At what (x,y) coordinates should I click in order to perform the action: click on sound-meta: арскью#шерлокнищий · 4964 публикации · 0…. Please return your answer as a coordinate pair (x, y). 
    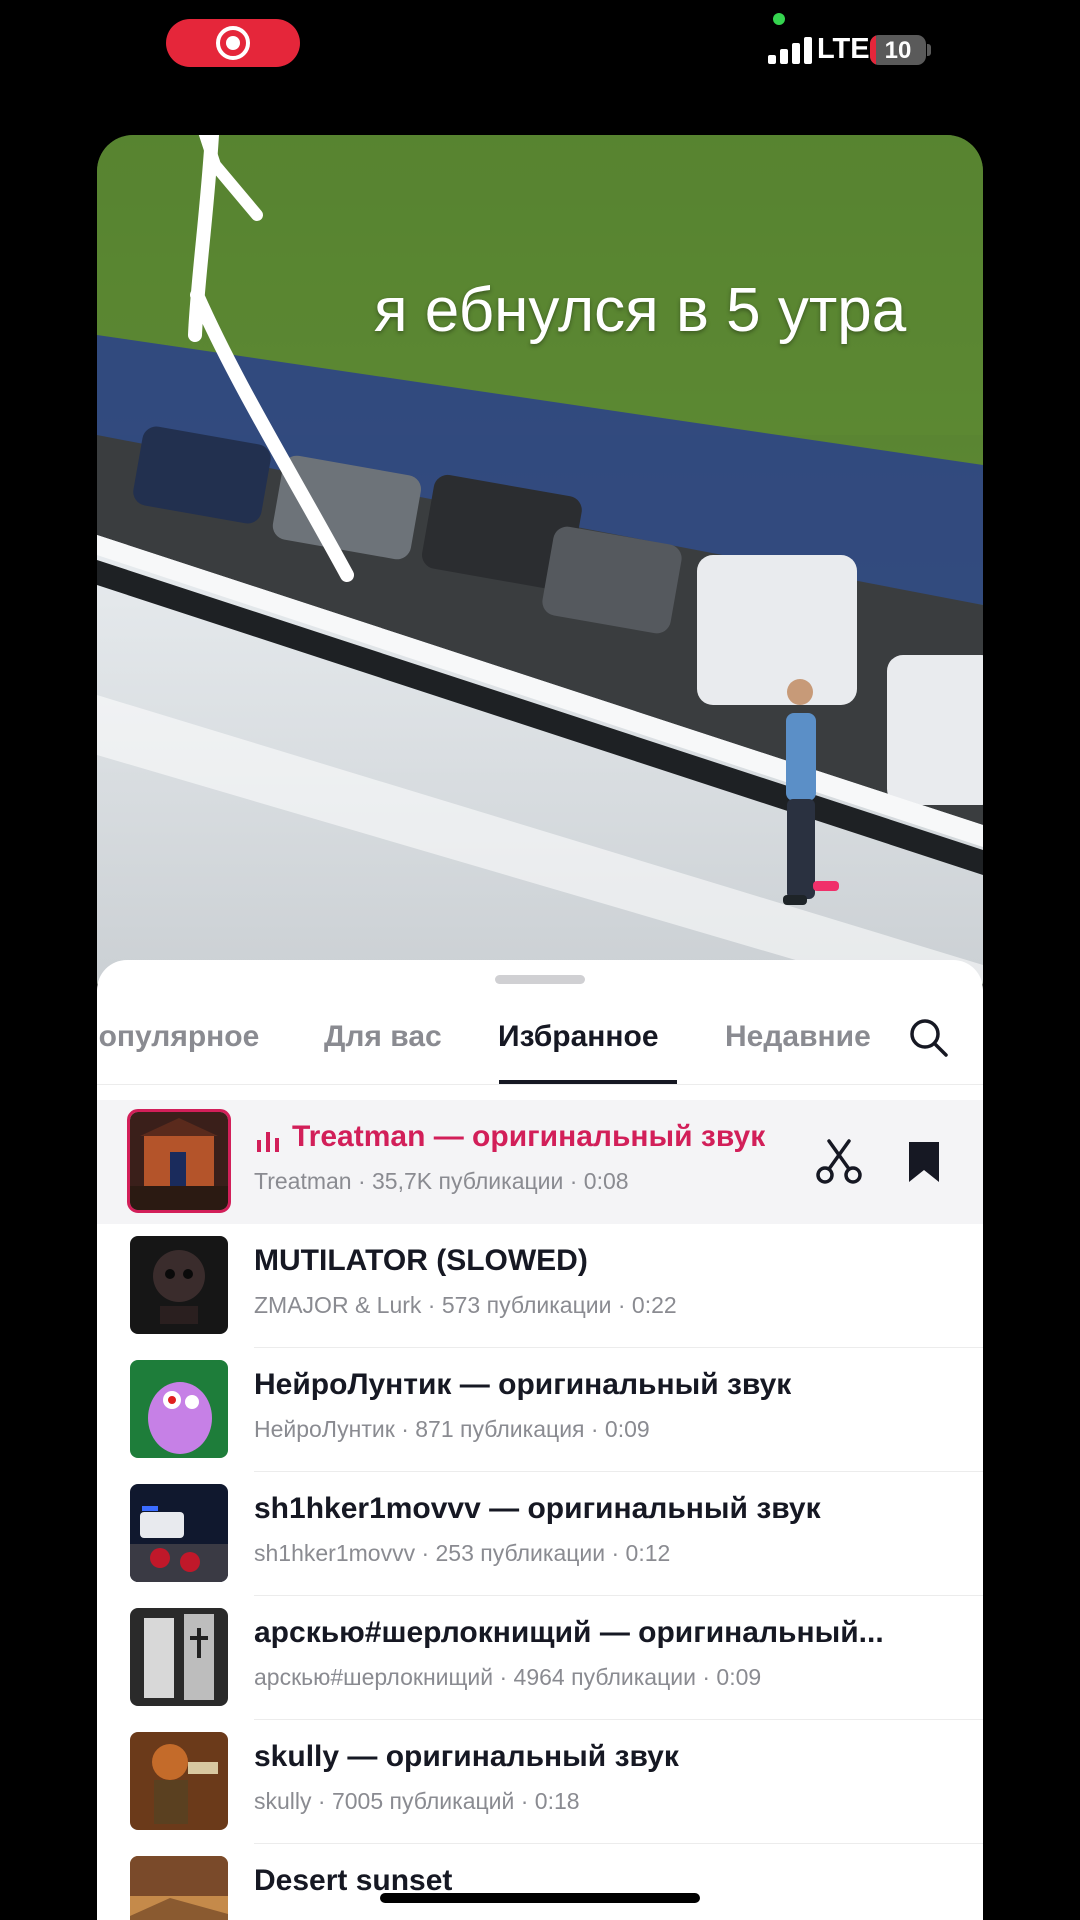
    Looking at the image, I should click on (508, 1677).